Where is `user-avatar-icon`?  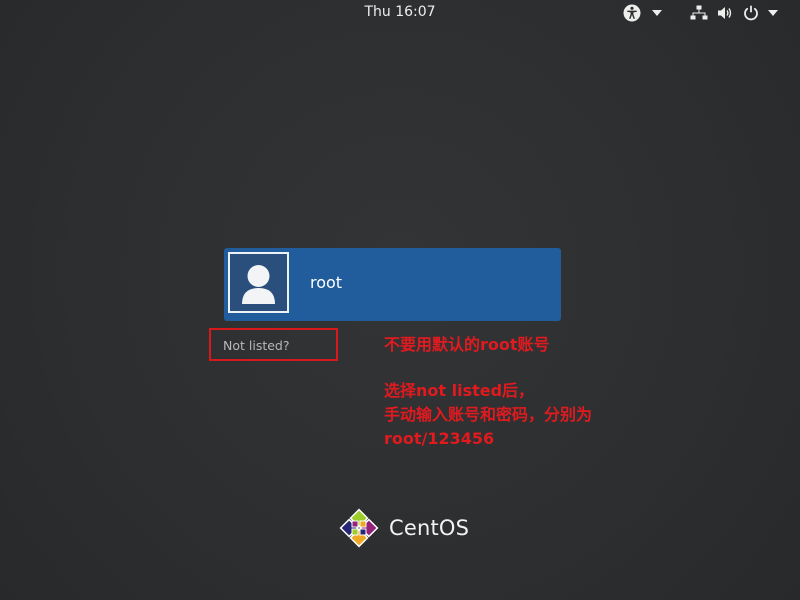 user-avatar-icon is located at coordinates (258, 282).